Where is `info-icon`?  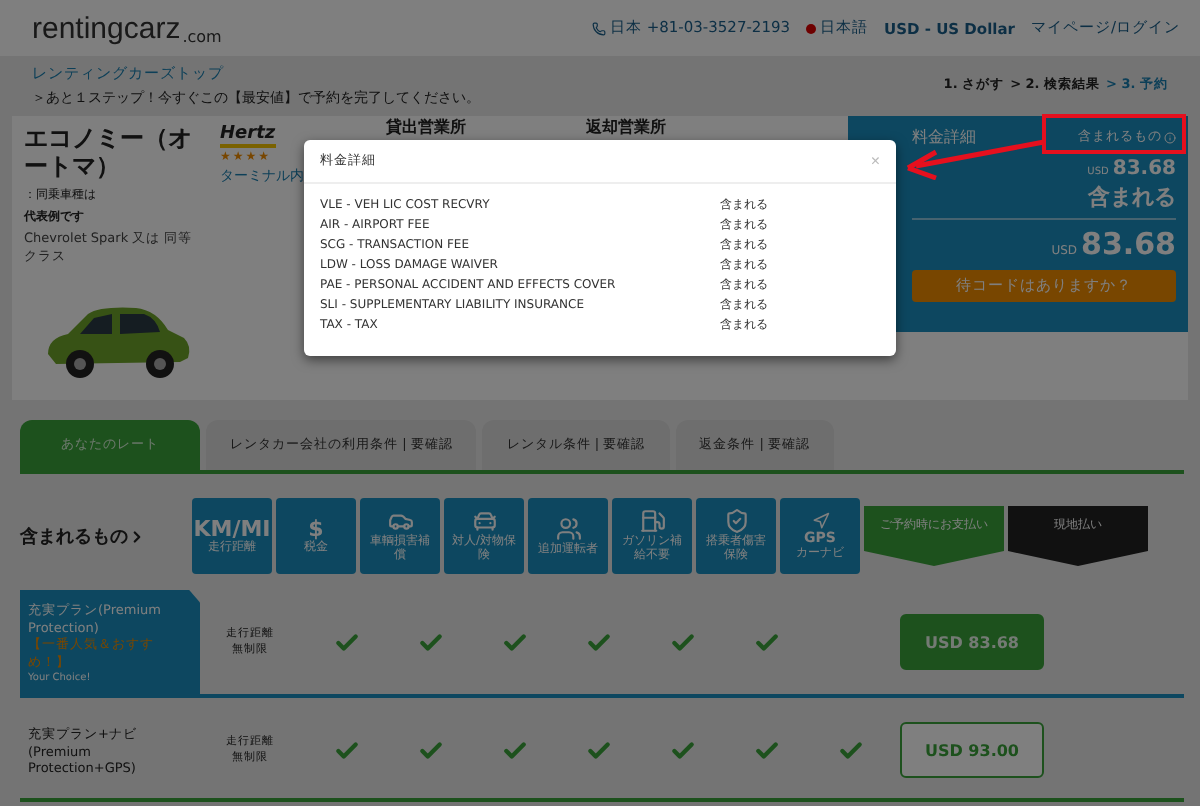 info-icon is located at coordinates (1170, 137).